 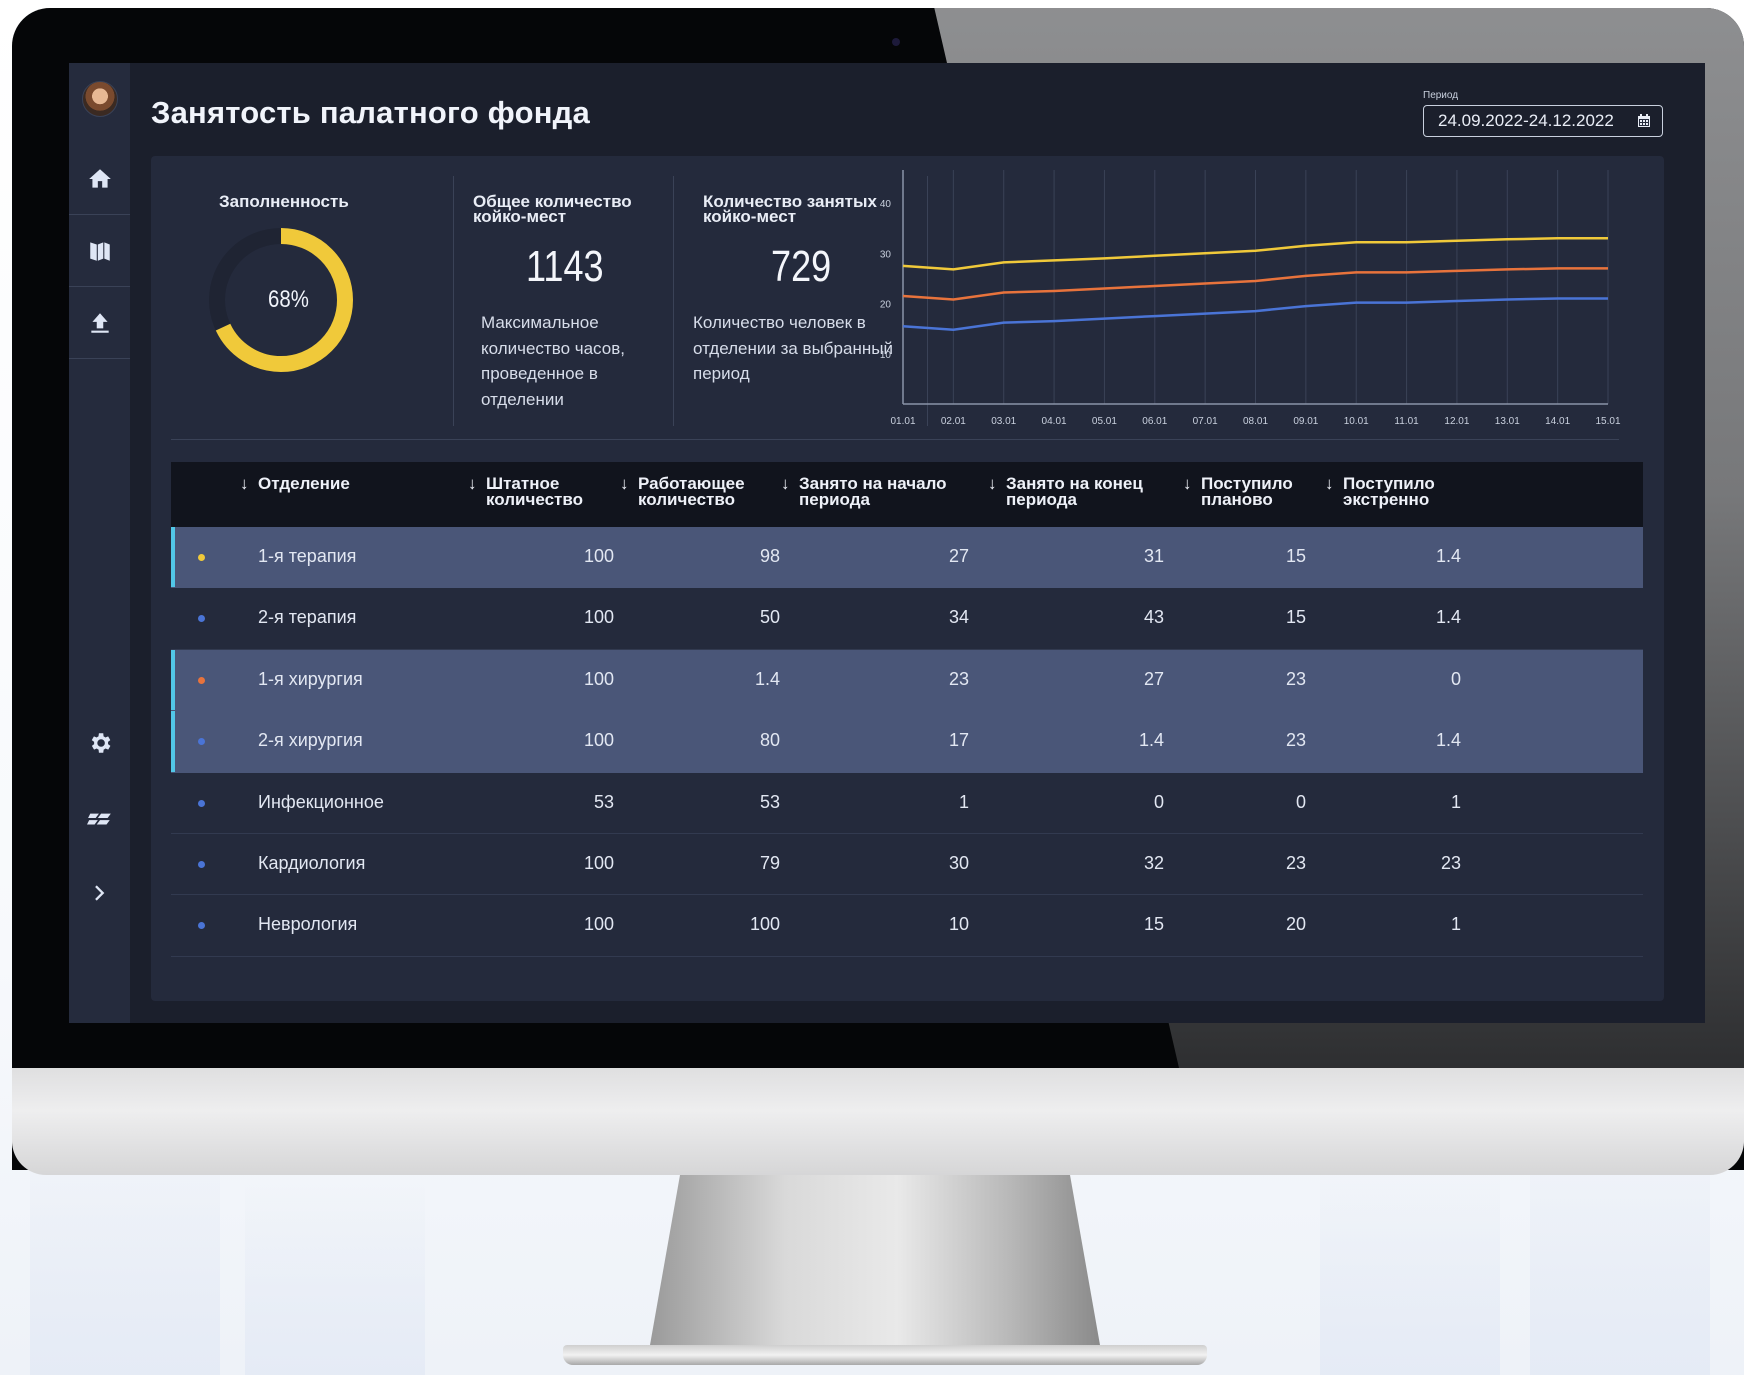 I want to click on chart-x-tick-label: 12.01, so click(x=1456, y=421).